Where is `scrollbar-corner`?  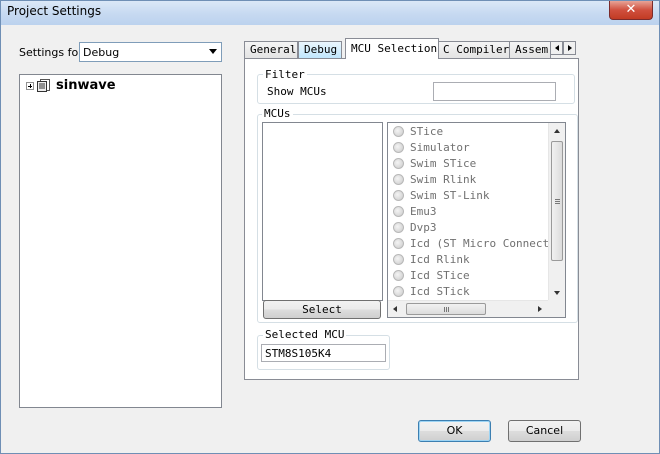 scrollbar-corner is located at coordinates (556, 308).